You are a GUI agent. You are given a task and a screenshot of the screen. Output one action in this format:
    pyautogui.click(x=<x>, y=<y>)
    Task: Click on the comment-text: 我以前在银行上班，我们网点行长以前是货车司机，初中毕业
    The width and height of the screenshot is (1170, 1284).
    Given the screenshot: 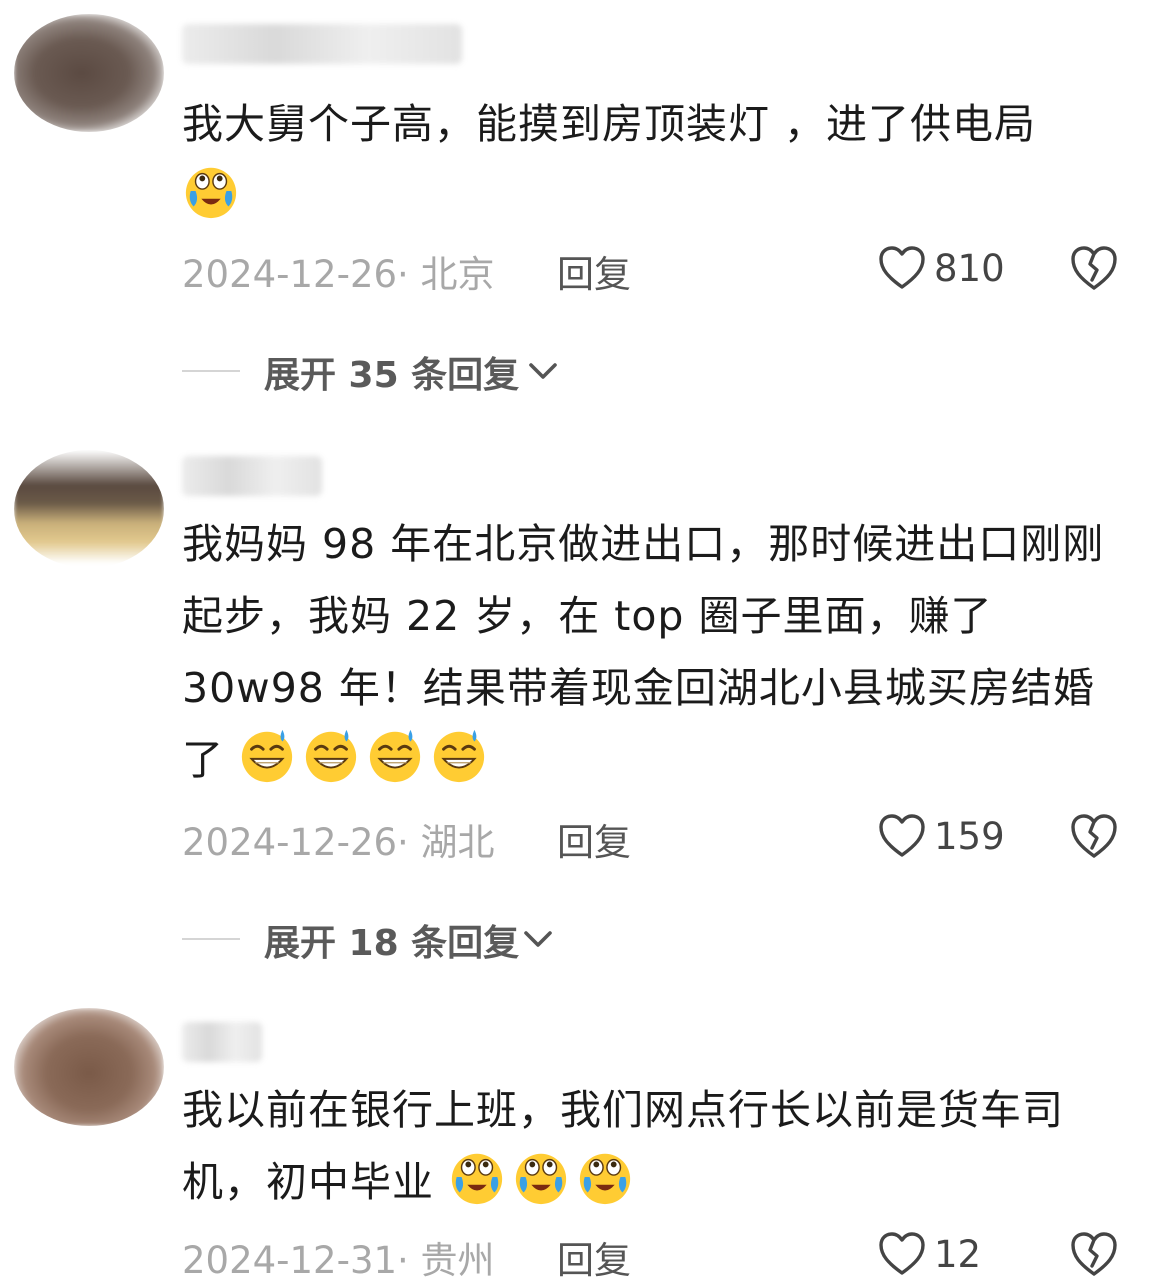 What is the action you would take?
    pyautogui.click(x=623, y=1146)
    